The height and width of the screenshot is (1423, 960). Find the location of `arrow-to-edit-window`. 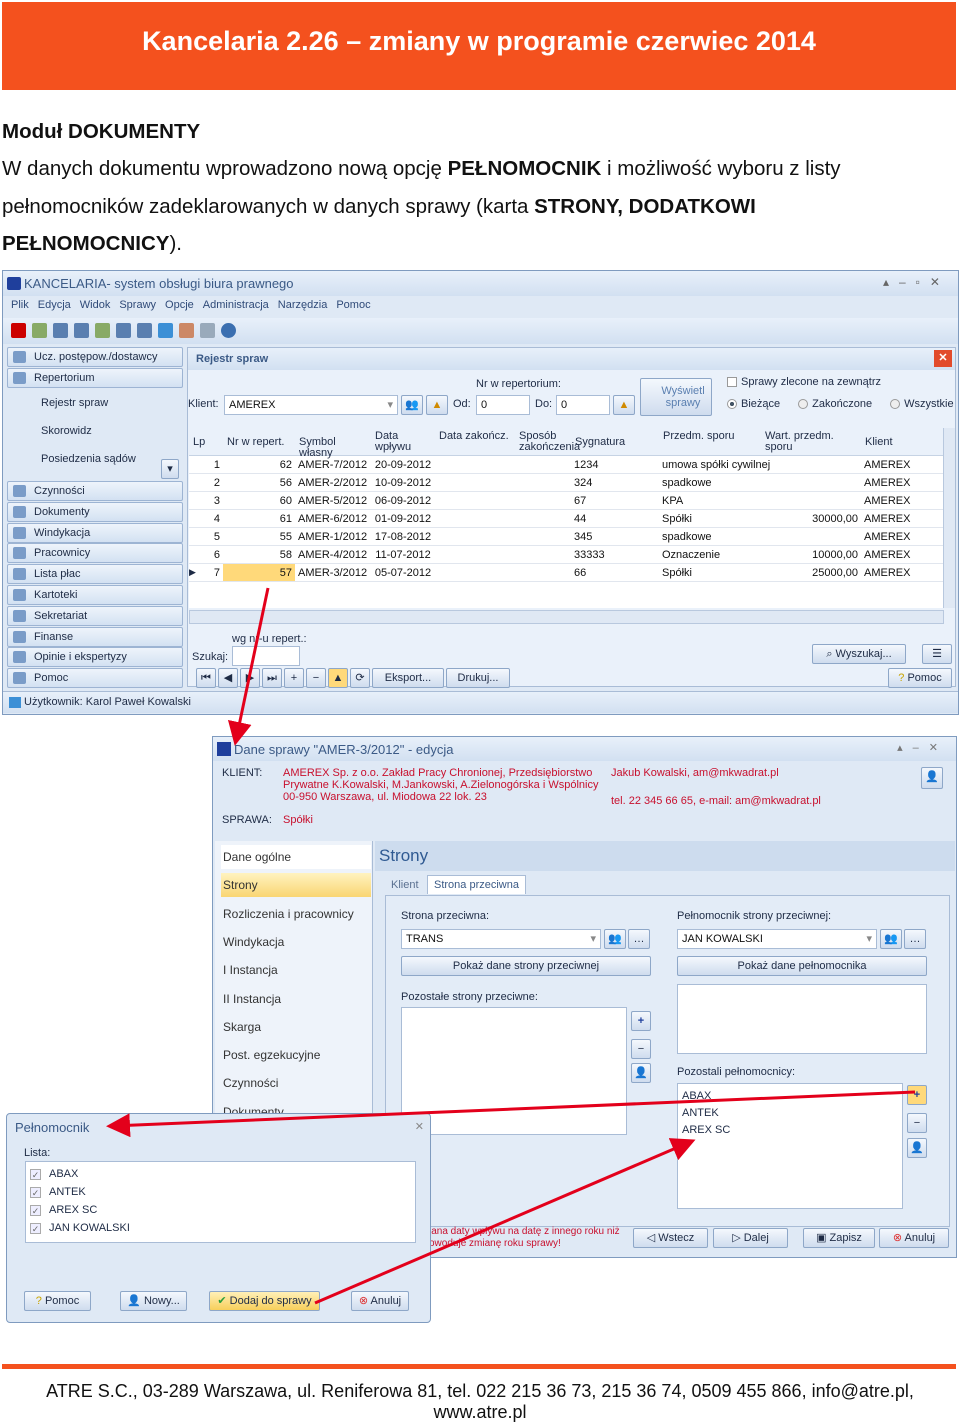

arrow-to-edit-window is located at coordinates (248, 666).